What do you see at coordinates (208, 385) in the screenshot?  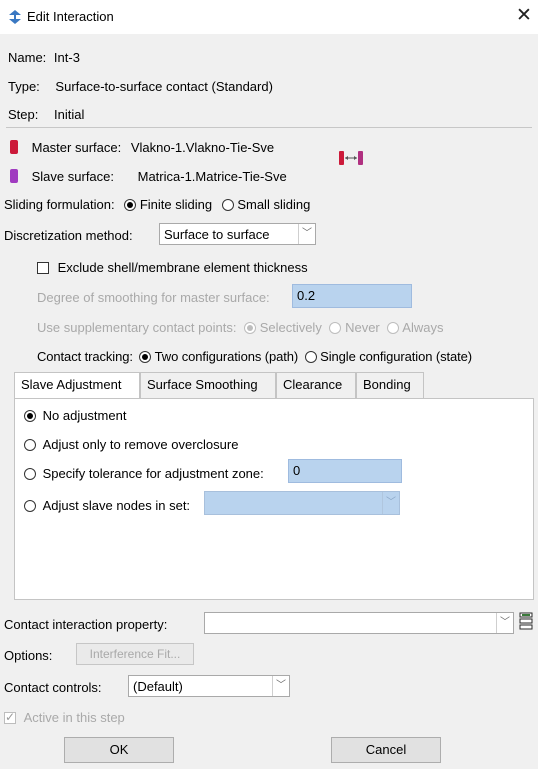 I see `tab-surface-smoothing: Surface Smoothing` at bounding box center [208, 385].